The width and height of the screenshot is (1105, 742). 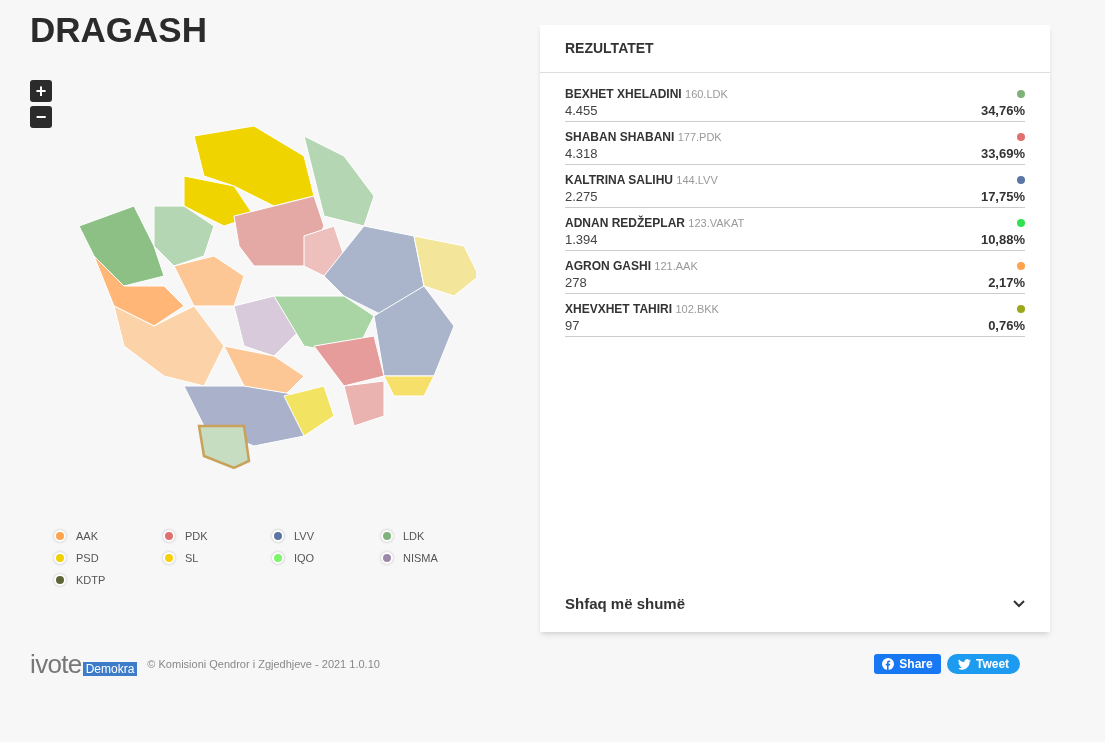 What do you see at coordinates (1002, 153) in the screenshot?
I see `vote-percent: 33,69%` at bounding box center [1002, 153].